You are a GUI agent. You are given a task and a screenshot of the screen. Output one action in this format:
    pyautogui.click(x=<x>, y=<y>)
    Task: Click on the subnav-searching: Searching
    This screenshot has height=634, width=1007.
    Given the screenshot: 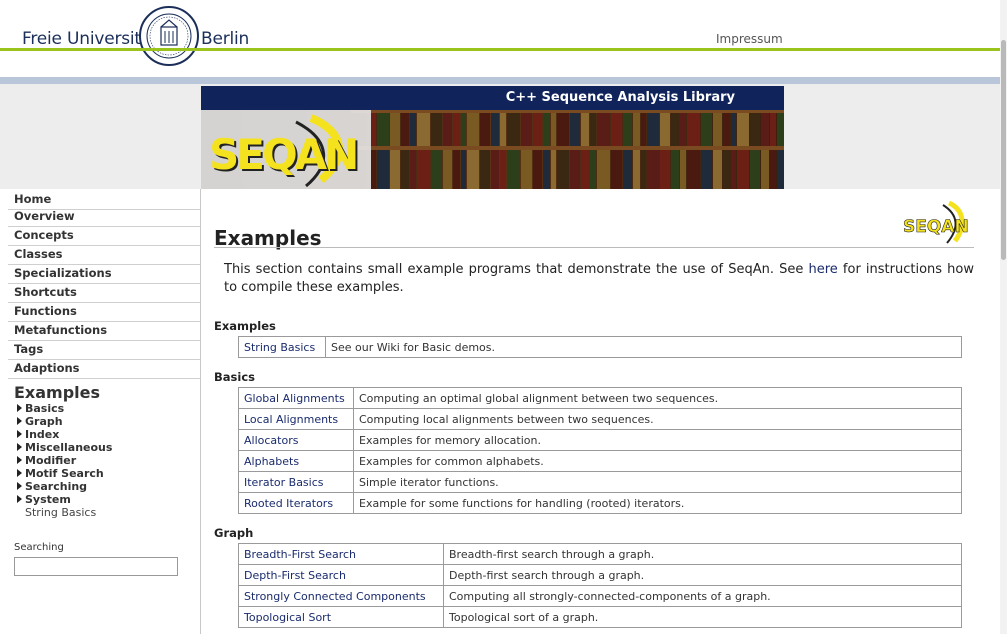 What is the action you would take?
    pyautogui.click(x=52, y=486)
    